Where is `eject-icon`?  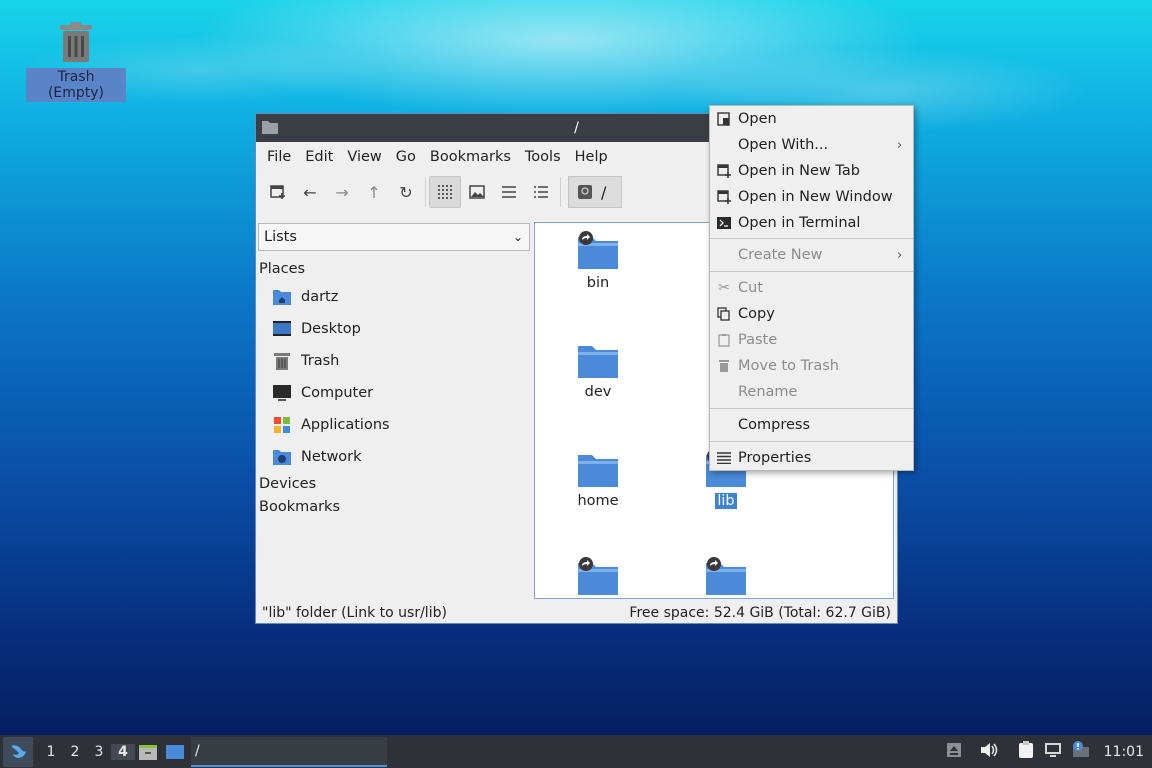 eject-icon is located at coordinates (953, 749).